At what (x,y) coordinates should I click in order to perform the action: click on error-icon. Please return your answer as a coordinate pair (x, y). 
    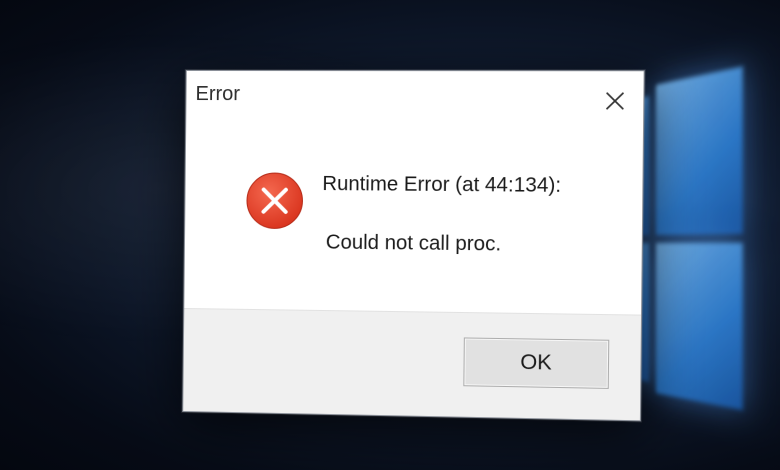
    Looking at the image, I should click on (274, 200).